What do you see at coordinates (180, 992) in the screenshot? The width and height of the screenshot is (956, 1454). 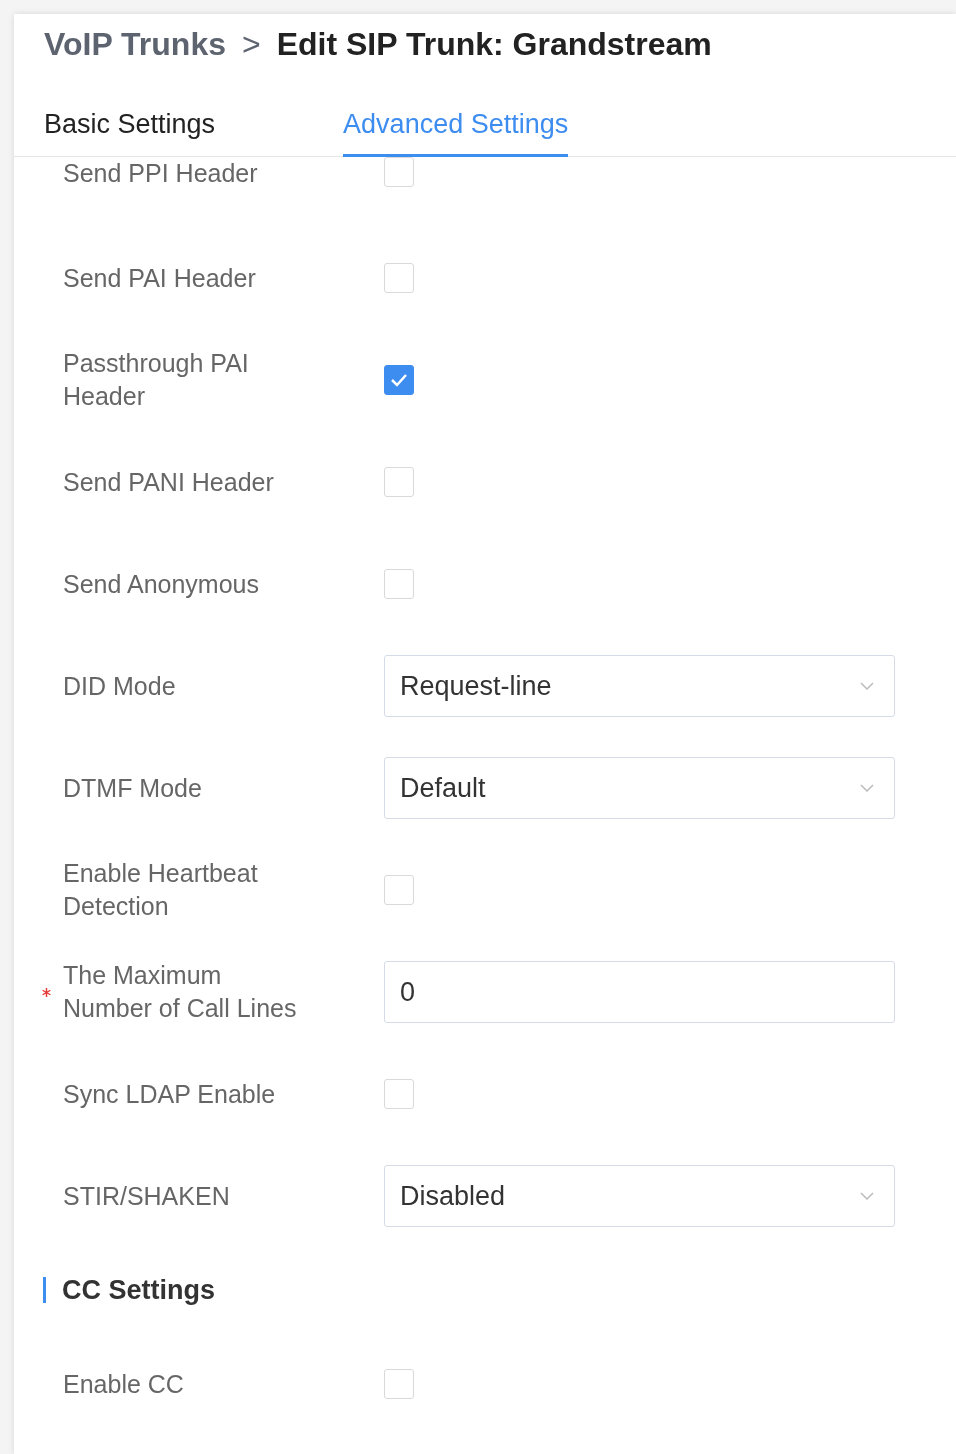 I see `field-label: The Maximum Number of Call Lines` at bounding box center [180, 992].